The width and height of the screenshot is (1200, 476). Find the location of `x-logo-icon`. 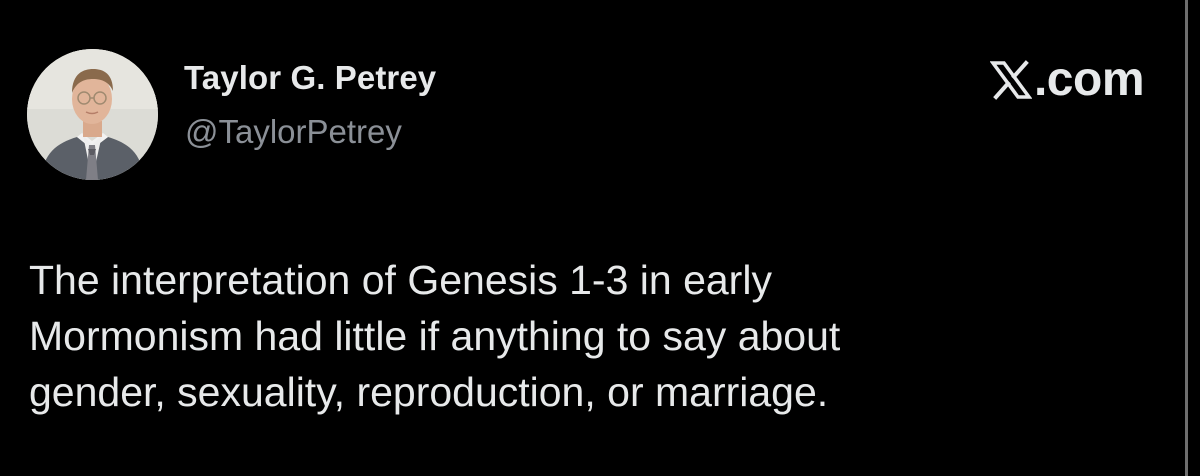

x-logo-icon is located at coordinates (1010, 80).